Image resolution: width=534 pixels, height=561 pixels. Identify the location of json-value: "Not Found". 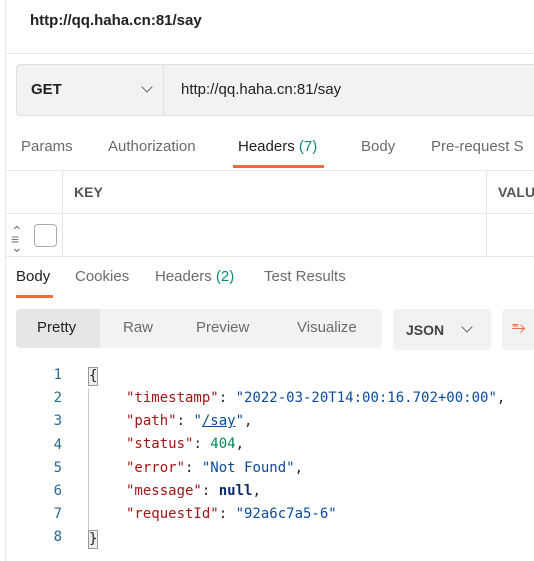
(248, 467).